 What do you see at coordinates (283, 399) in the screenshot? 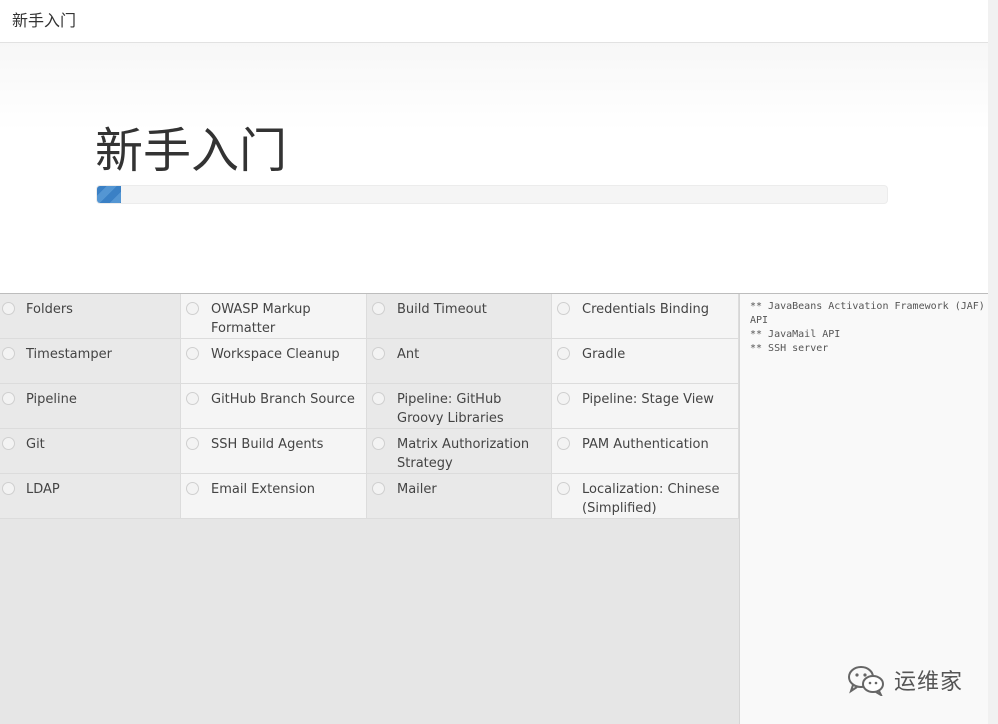
I see `plugin-name: GitHub Branch Source` at bounding box center [283, 399].